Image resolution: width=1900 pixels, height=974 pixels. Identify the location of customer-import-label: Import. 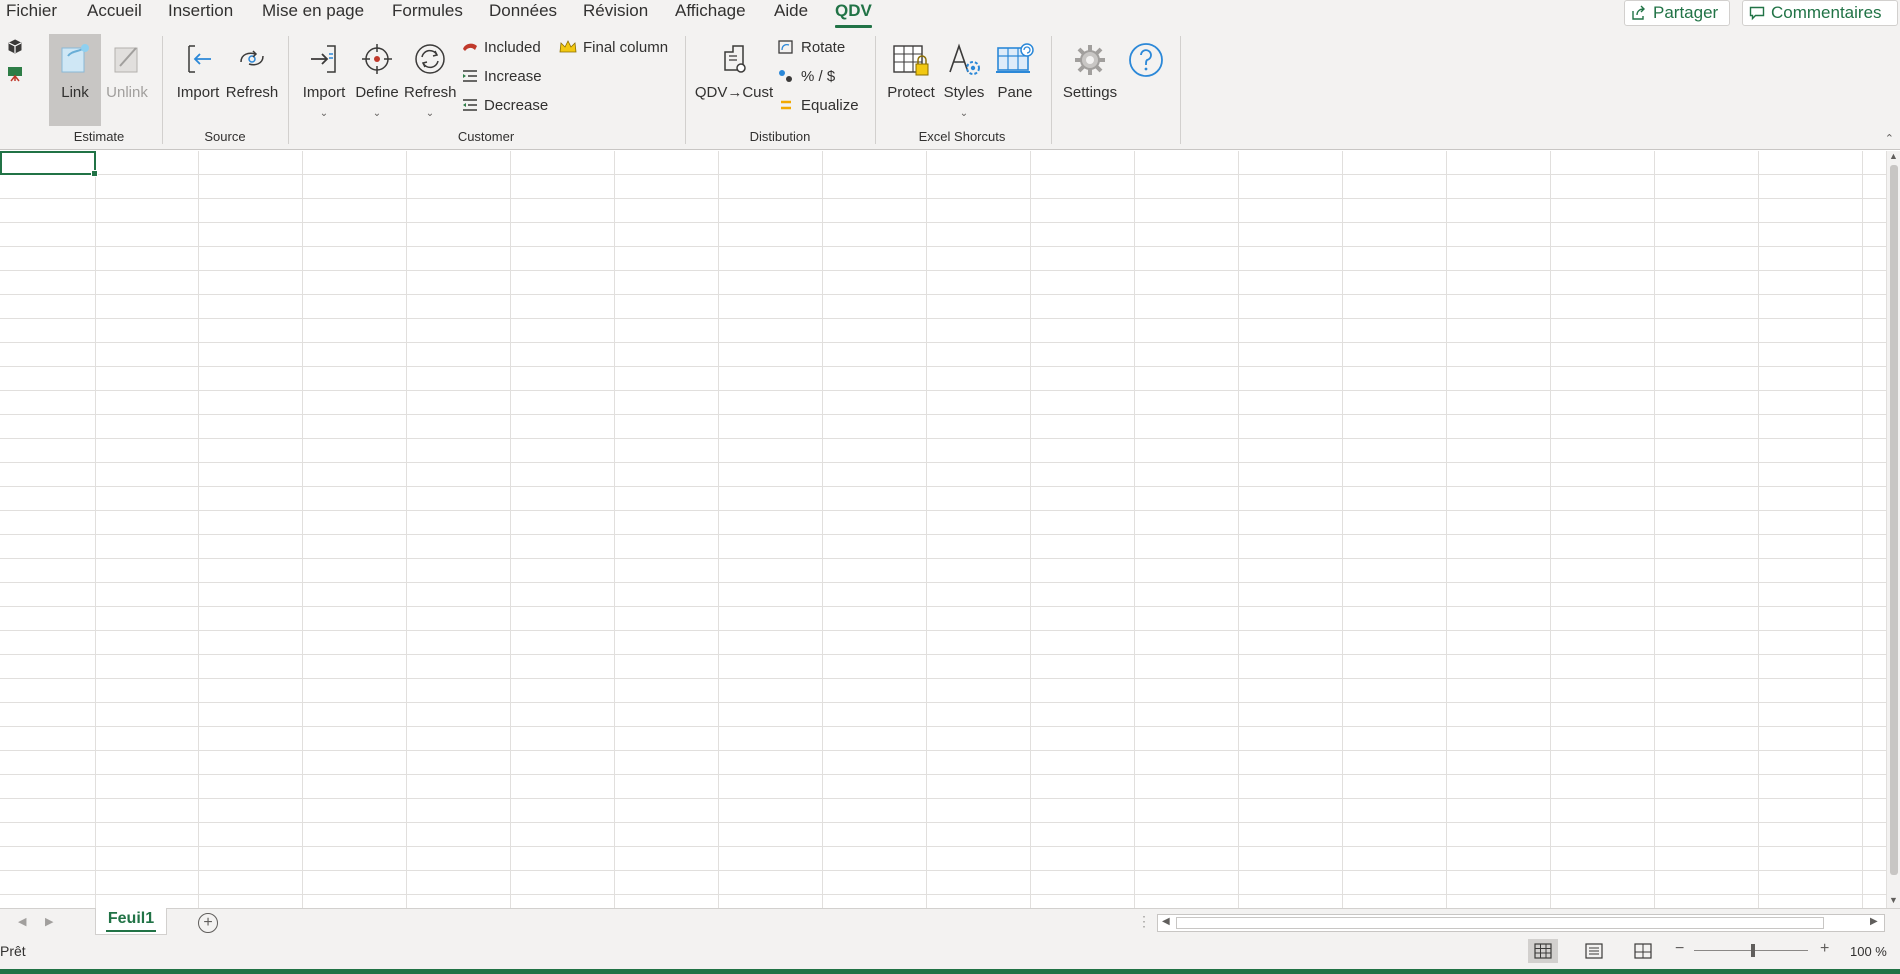
(324, 92).